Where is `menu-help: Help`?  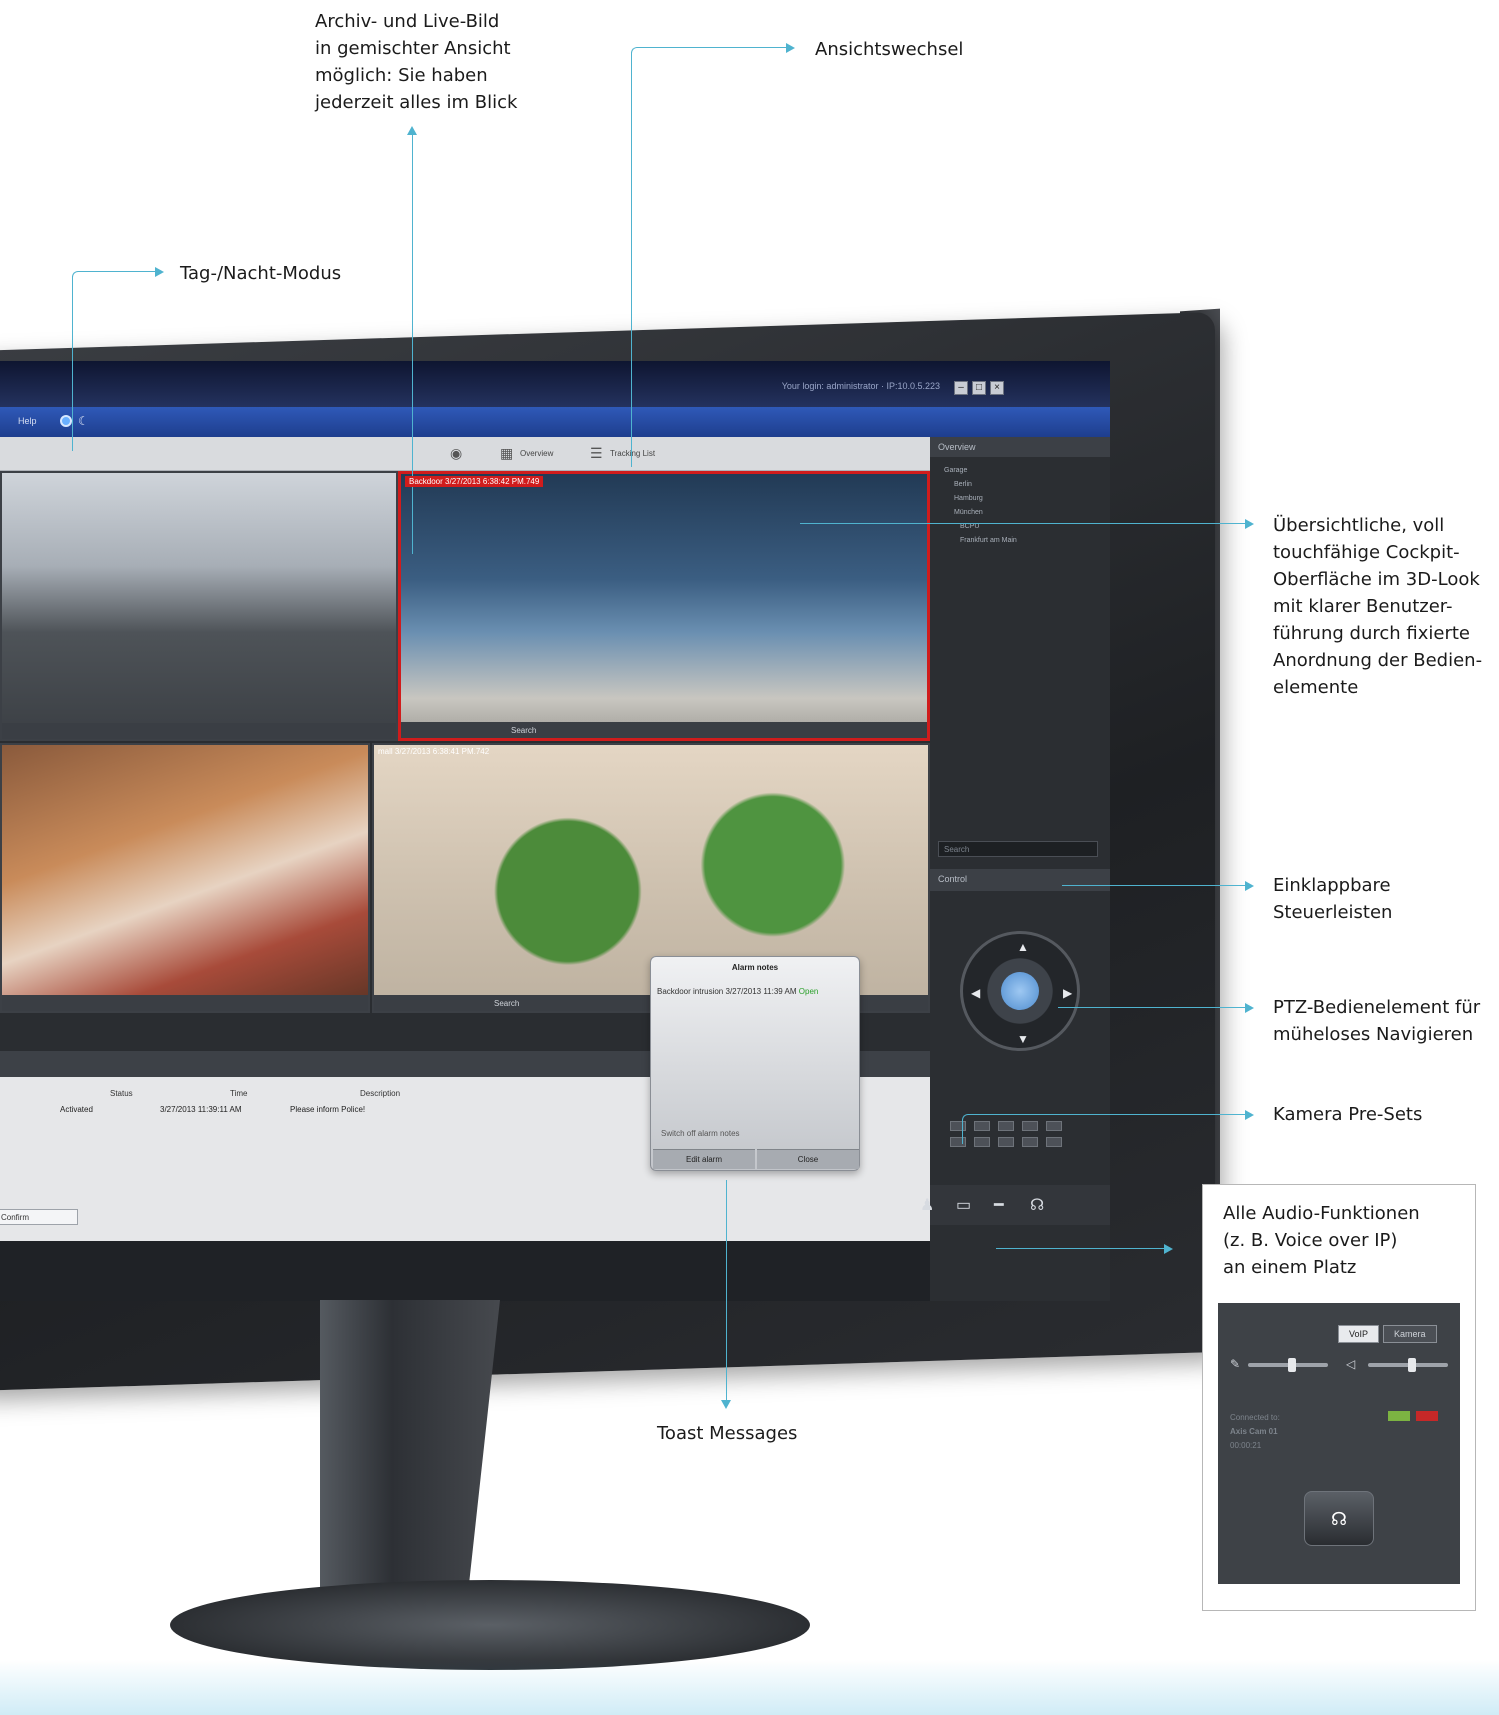 menu-help: Help is located at coordinates (27, 421).